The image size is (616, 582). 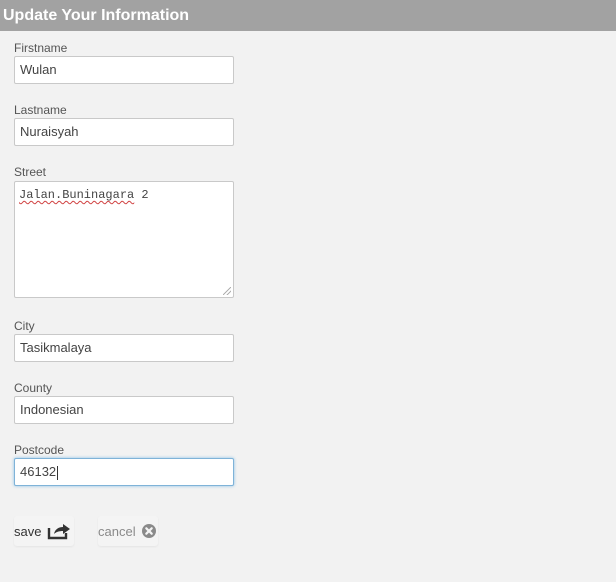 What do you see at coordinates (124, 410) in the screenshot?
I see `county-input: Indonesian` at bounding box center [124, 410].